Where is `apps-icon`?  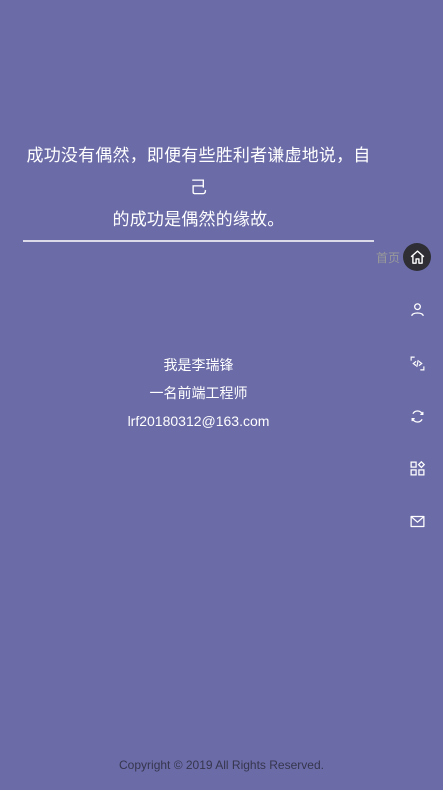
apps-icon is located at coordinates (417, 468).